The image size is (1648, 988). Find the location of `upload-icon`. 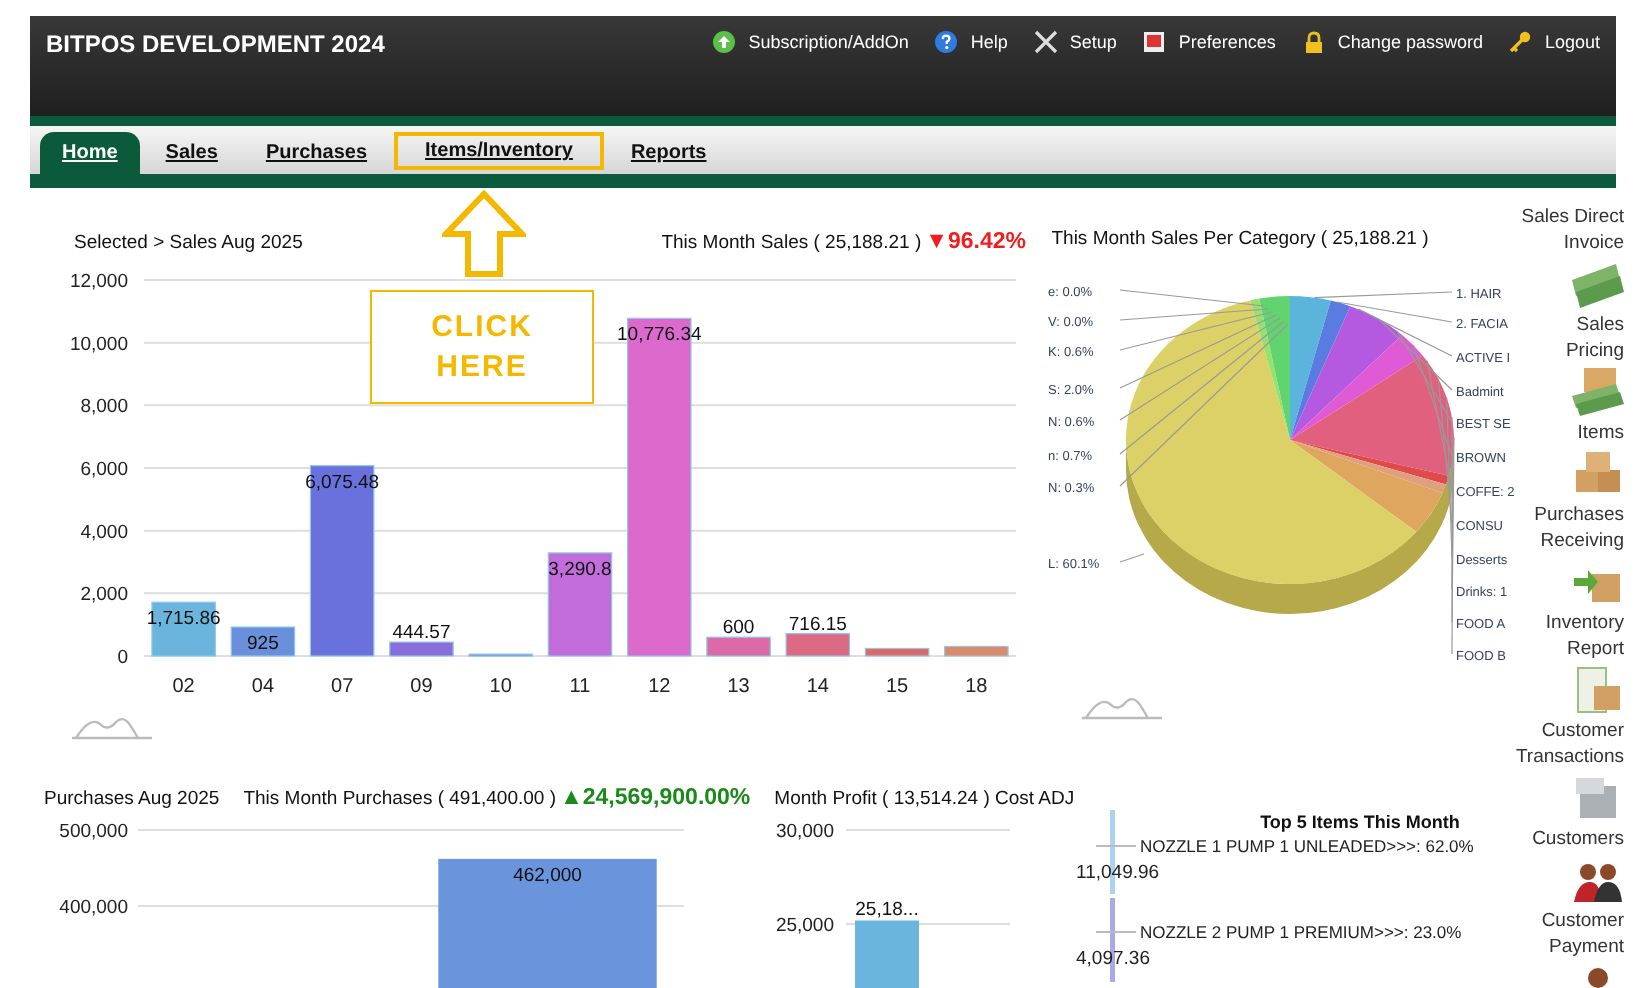

upload-icon is located at coordinates (724, 42).